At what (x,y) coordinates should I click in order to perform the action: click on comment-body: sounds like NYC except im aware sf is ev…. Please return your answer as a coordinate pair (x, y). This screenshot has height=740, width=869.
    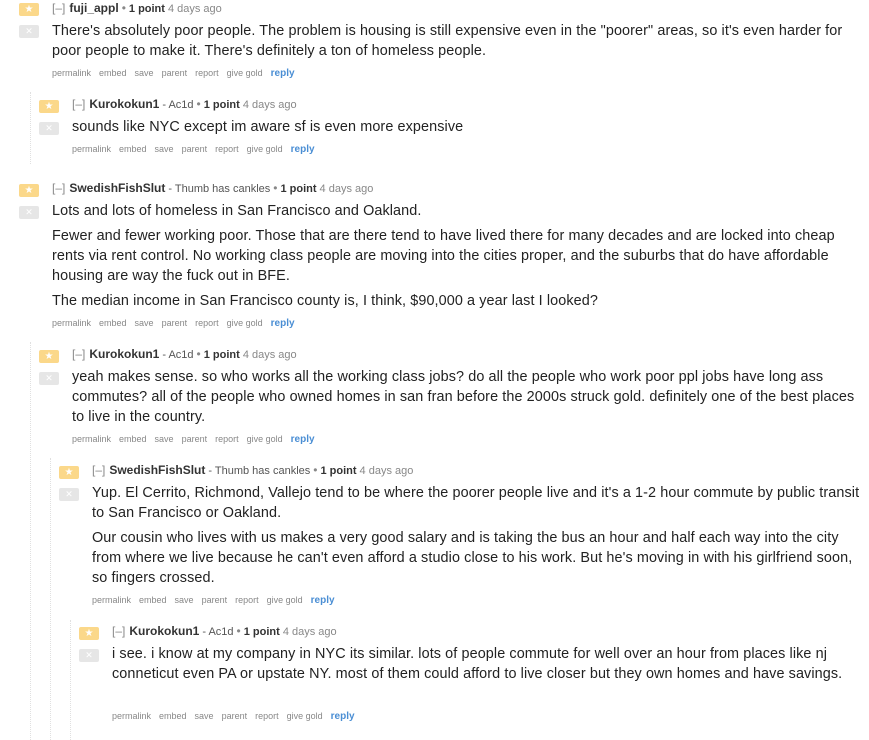
    Looking at the image, I should click on (467, 129).